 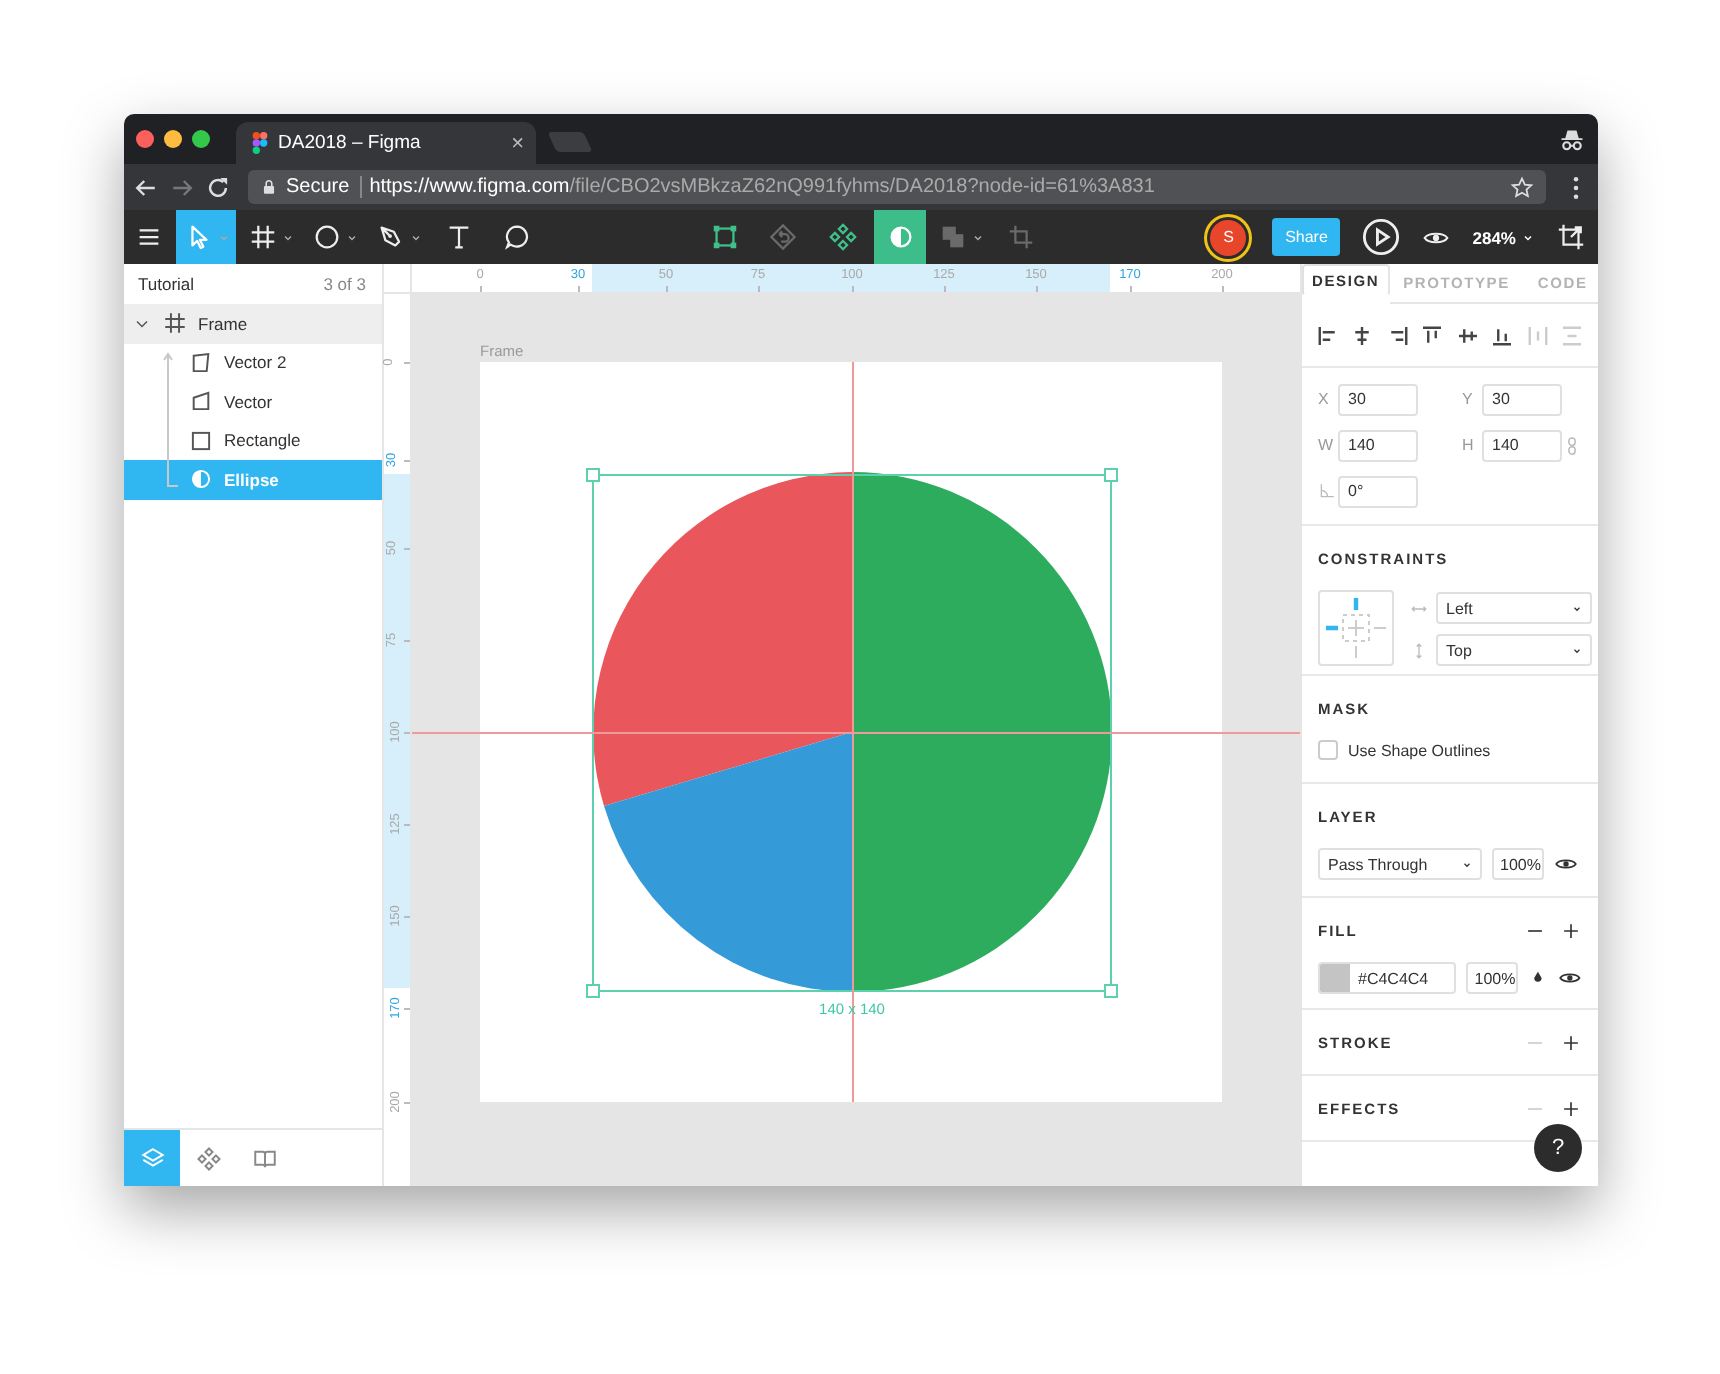 What do you see at coordinates (1514, 650) in the screenshot?
I see `vertical-constraint-dropdown: Top` at bounding box center [1514, 650].